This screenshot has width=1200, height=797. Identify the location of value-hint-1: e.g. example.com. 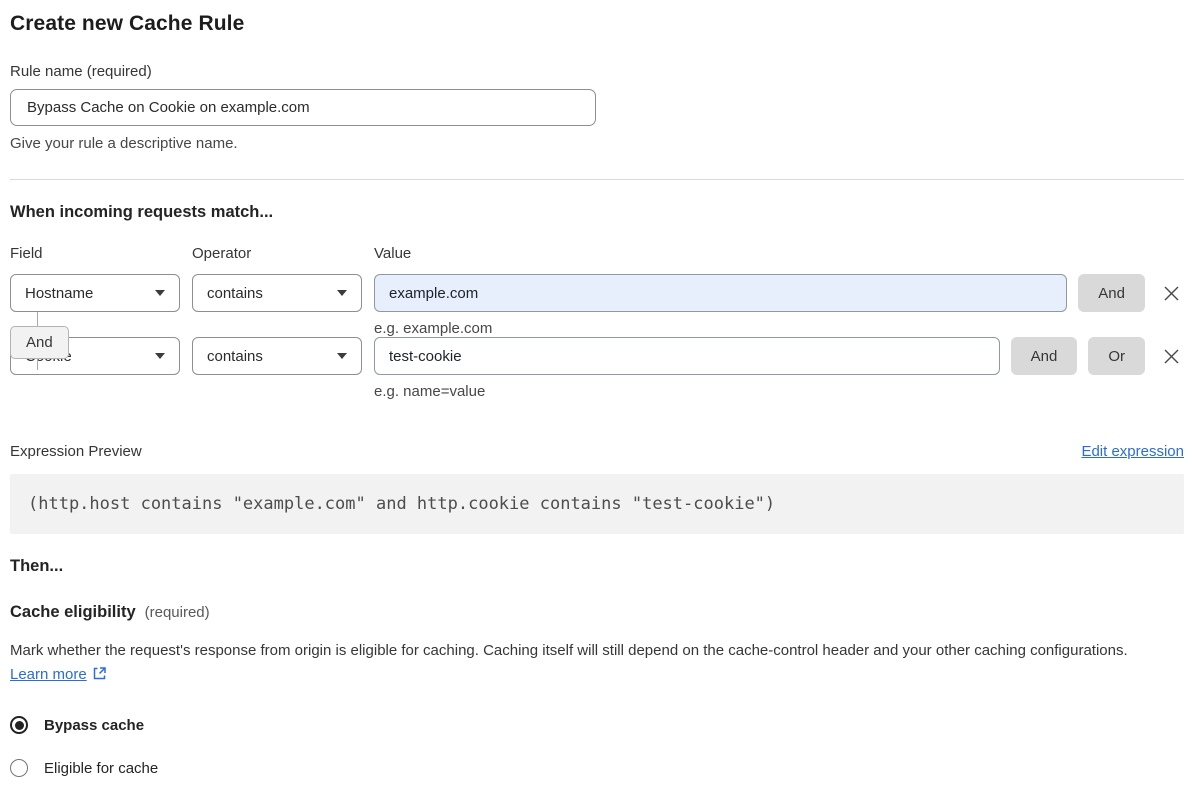
(433, 328).